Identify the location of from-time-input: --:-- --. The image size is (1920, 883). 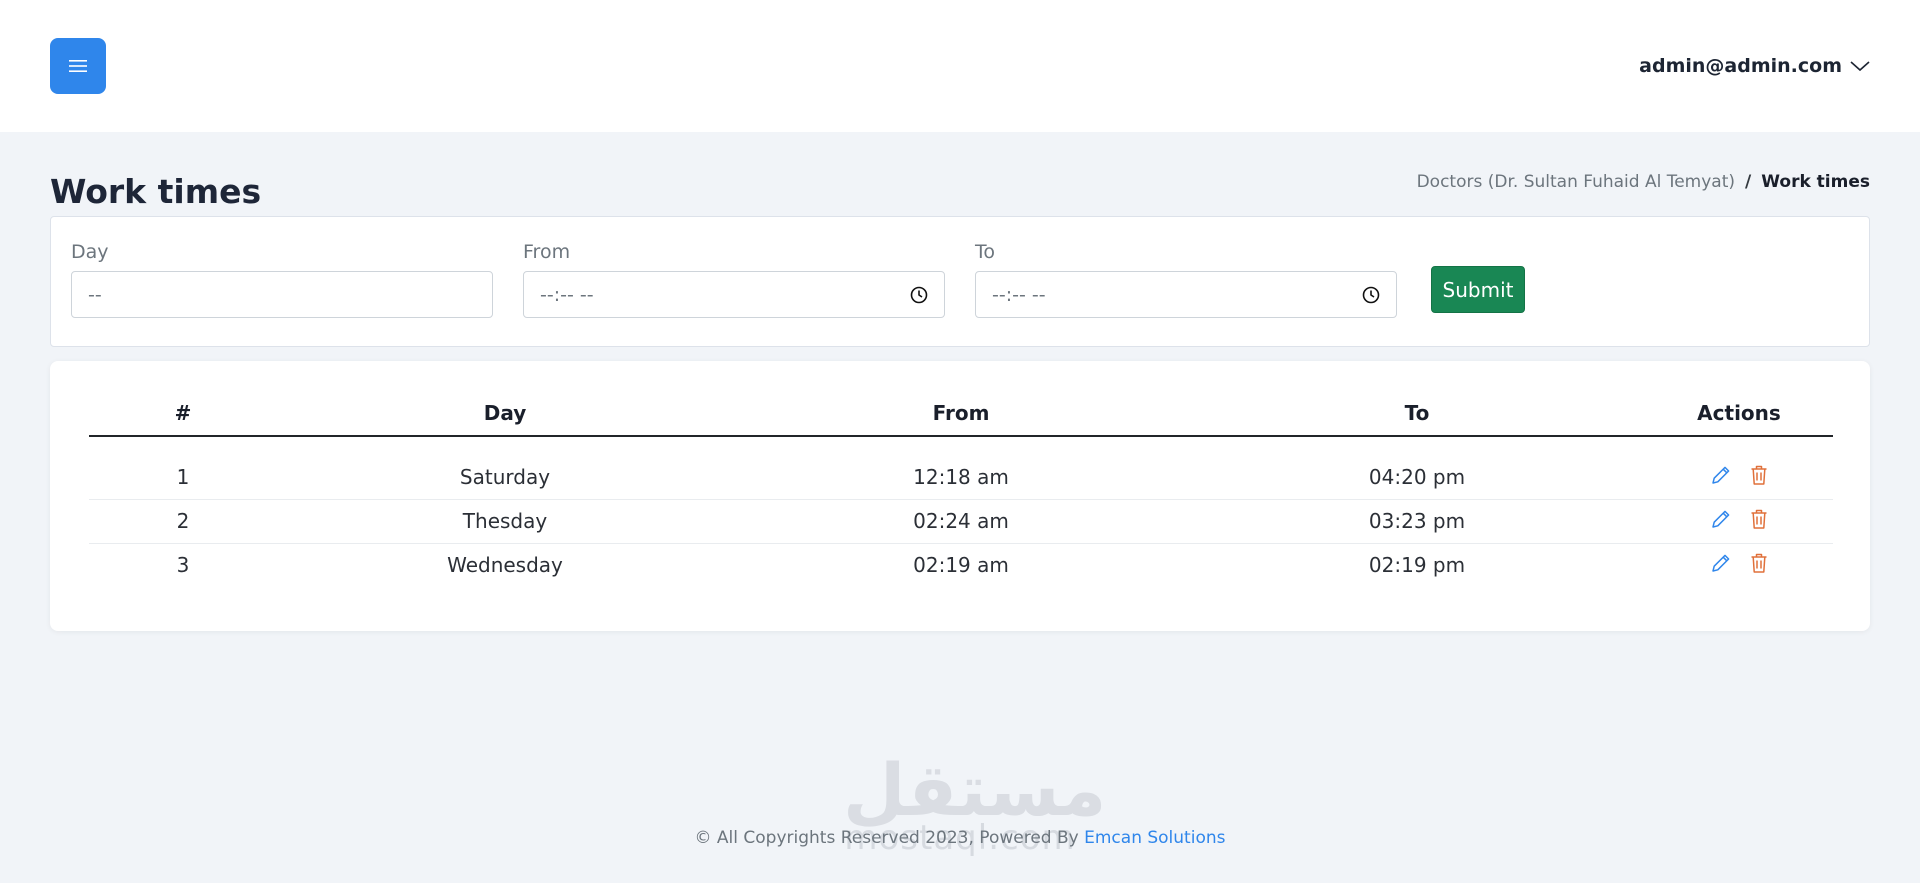
(734, 294).